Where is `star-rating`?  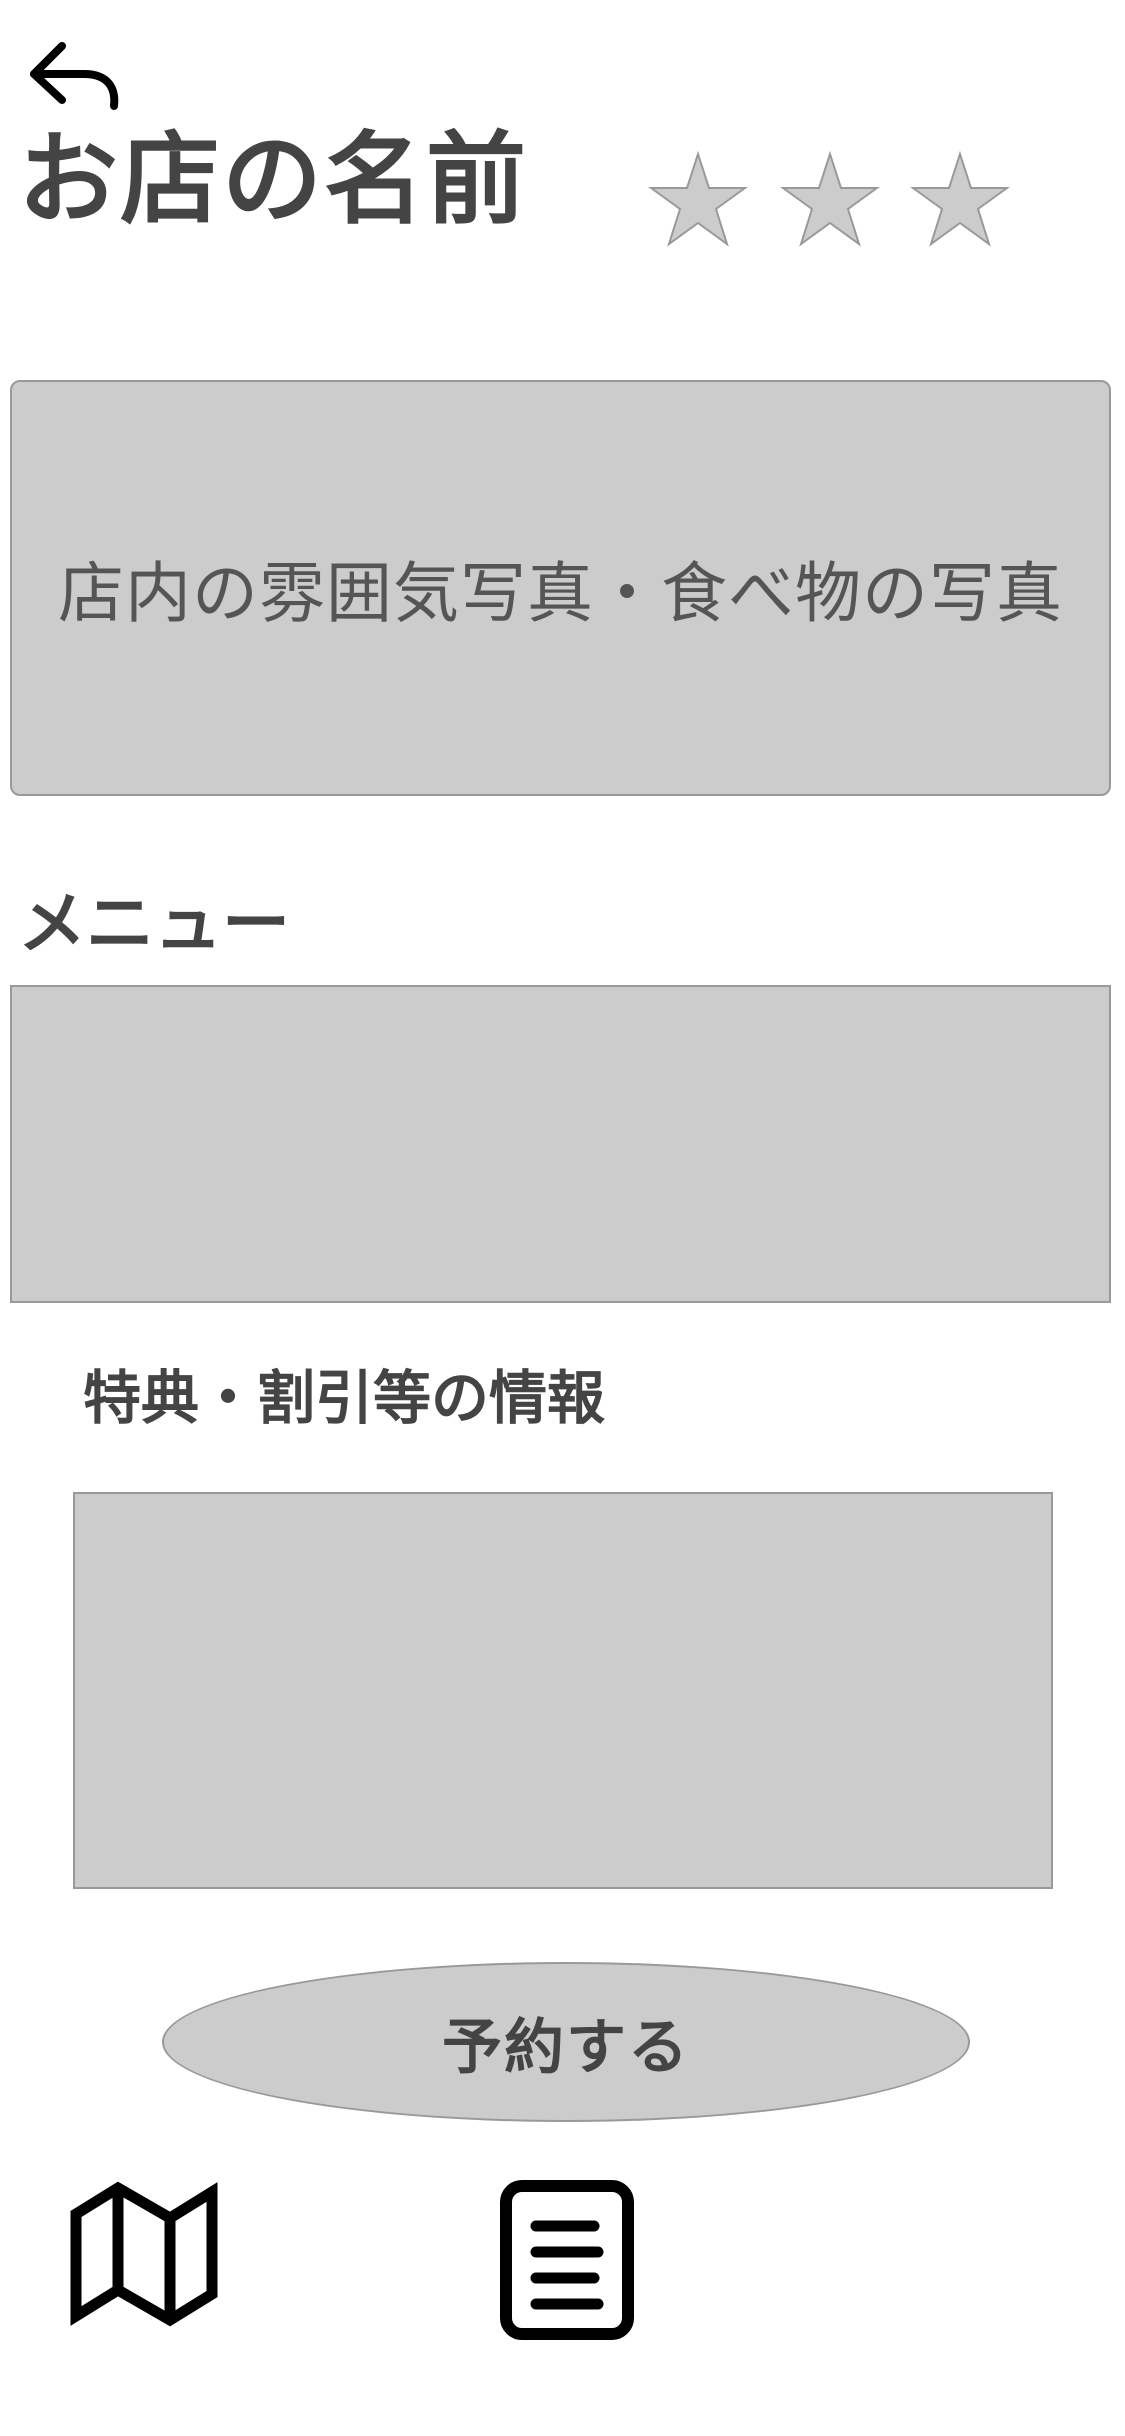 star-rating is located at coordinates (834, 200).